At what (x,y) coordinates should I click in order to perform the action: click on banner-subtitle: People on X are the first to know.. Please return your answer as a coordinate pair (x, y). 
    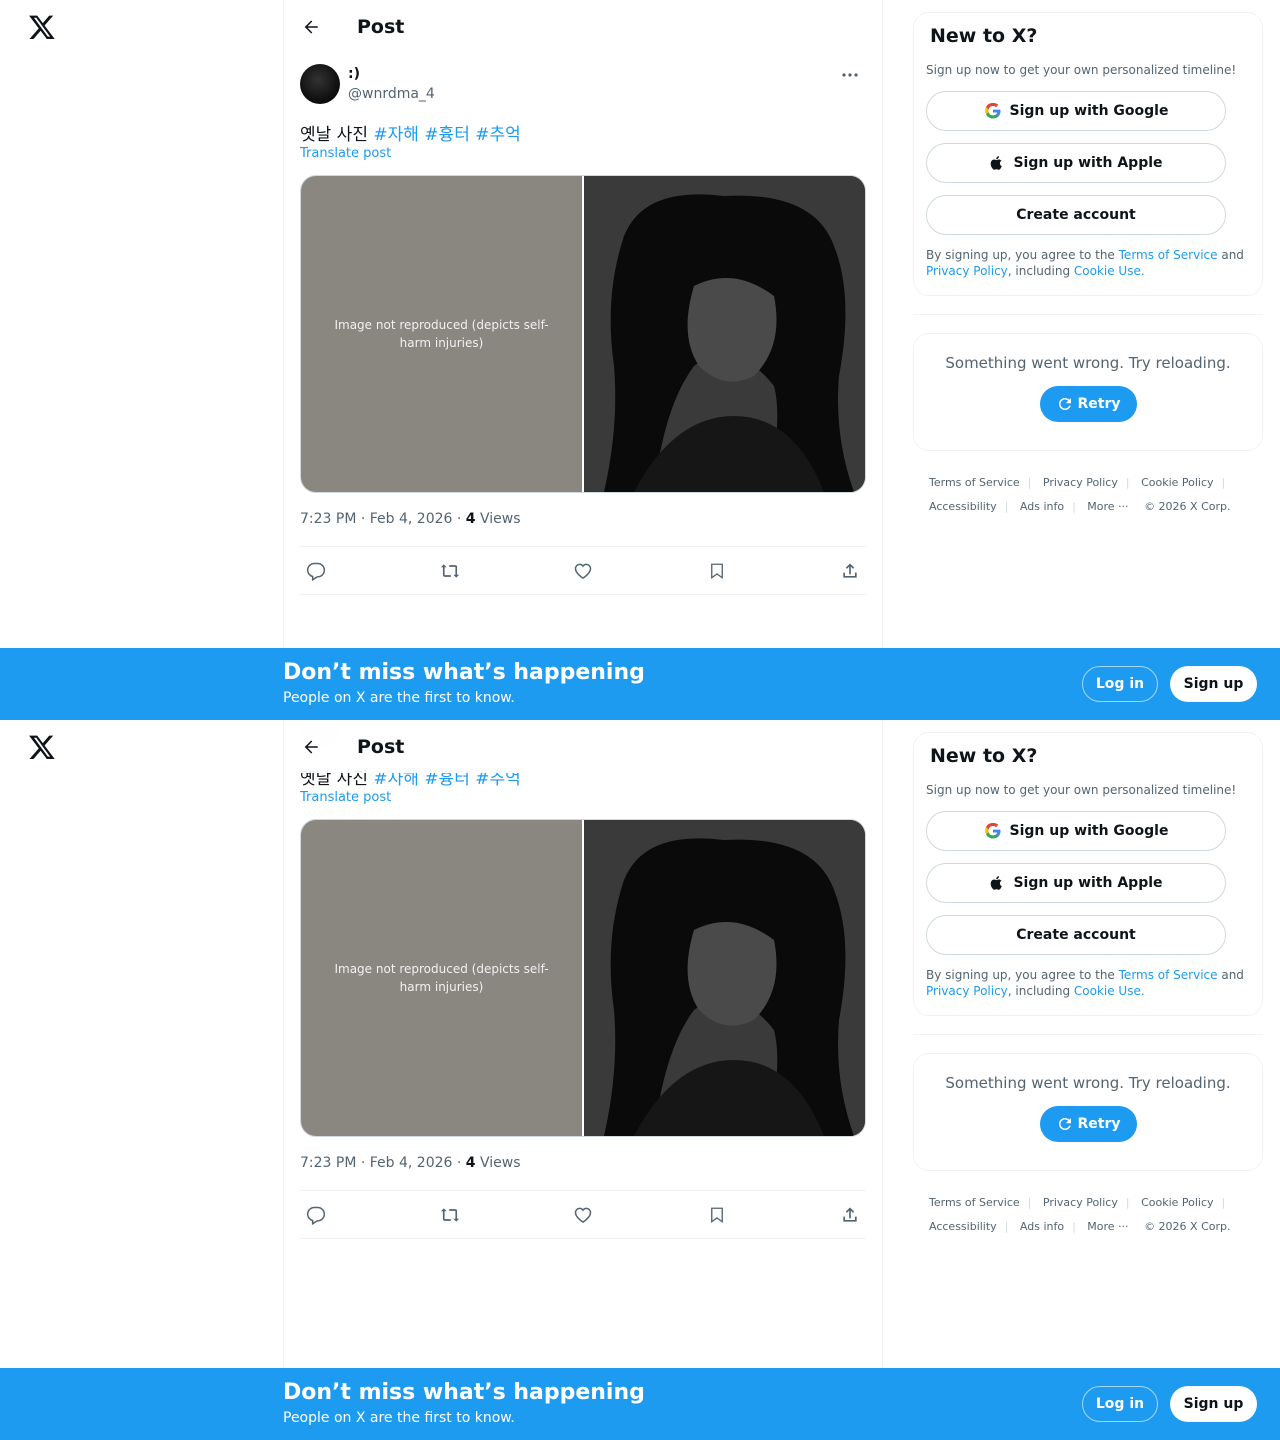
    Looking at the image, I should click on (399, 698).